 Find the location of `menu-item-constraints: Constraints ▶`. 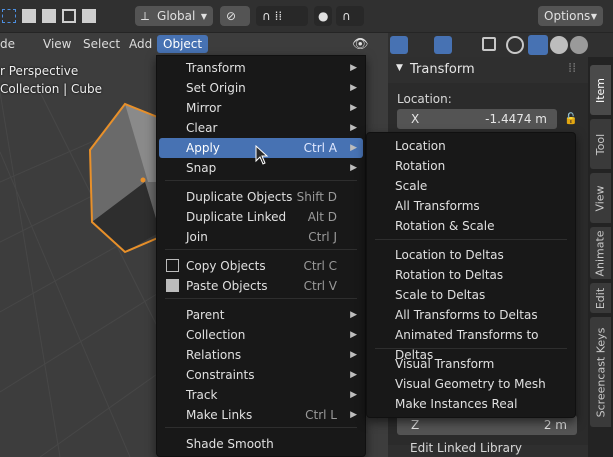

menu-item-constraints: Constraints ▶ is located at coordinates (261, 375).